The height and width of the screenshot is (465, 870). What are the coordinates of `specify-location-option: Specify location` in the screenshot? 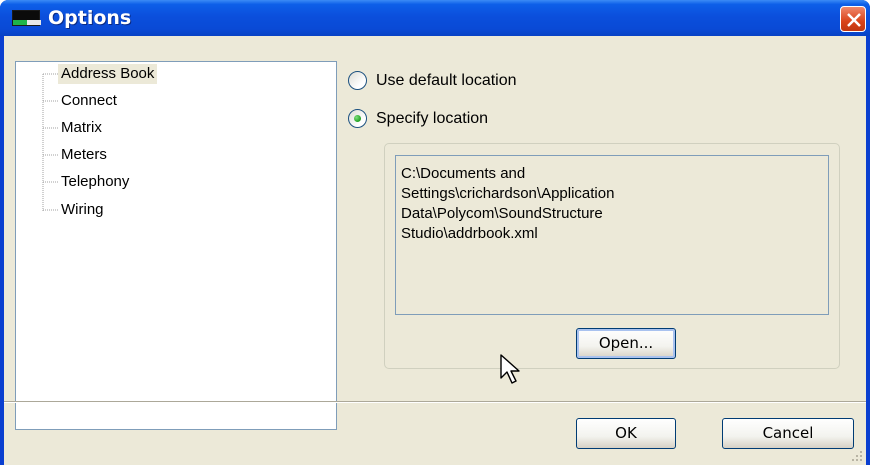 It's located at (418, 119).